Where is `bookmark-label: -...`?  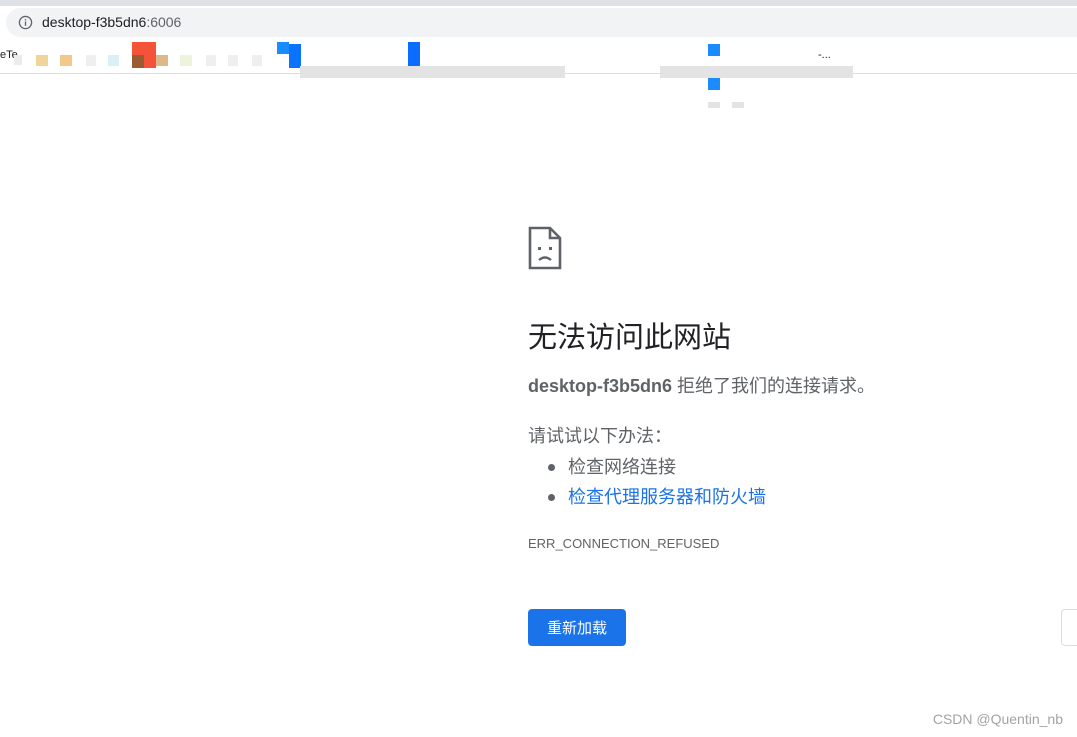
bookmark-label: -... is located at coordinates (824, 55).